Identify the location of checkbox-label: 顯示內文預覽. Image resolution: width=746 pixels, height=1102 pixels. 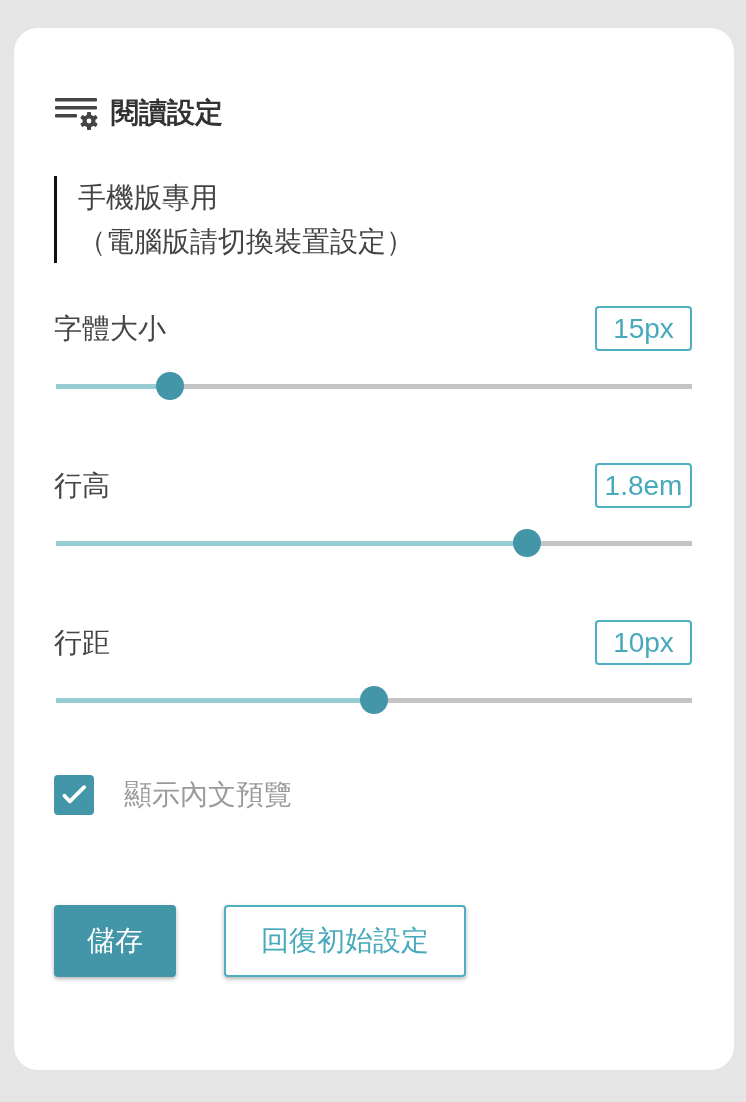
(208, 795).